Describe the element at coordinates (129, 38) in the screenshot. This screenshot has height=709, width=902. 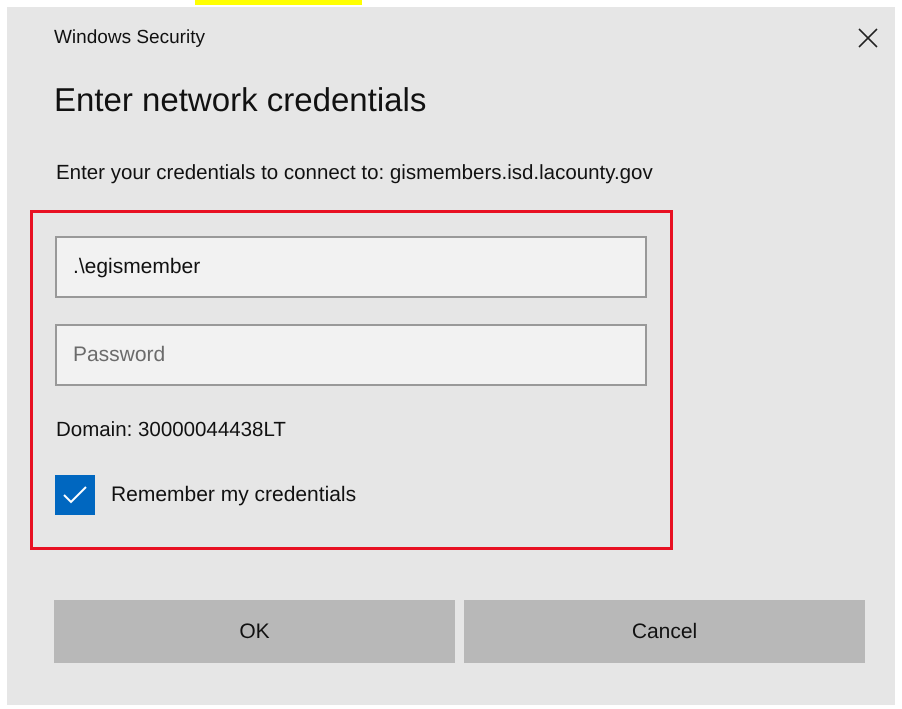
I see `window-title: Windows Security` at that location.